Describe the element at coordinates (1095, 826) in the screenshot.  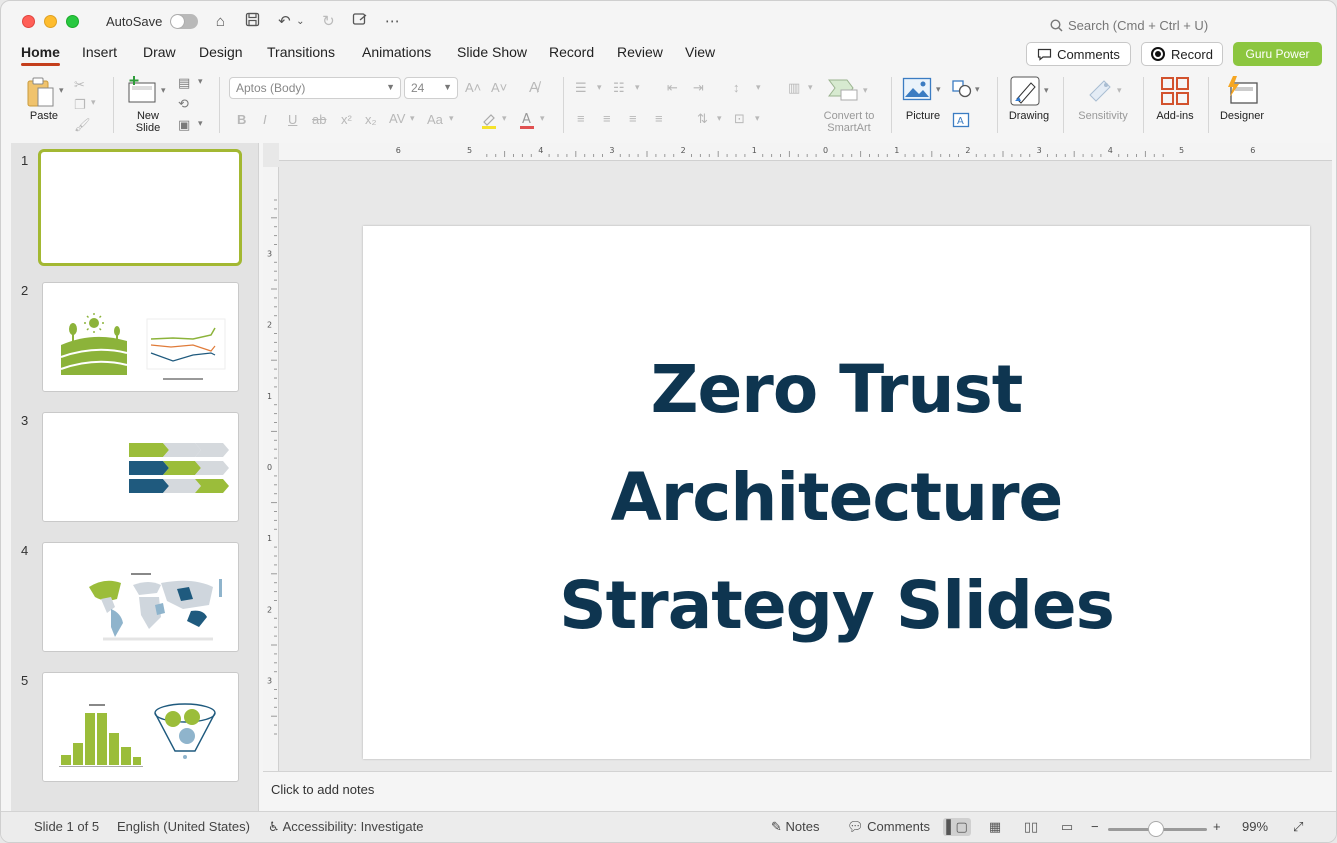
I see `zoom-out-icon: −` at that location.